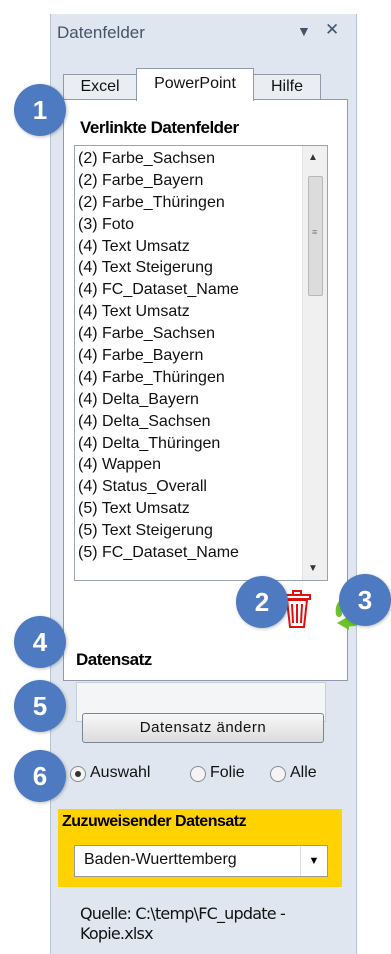 This screenshot has width=391, height=954. What do you see at coordinates (189, 203) in the screenshot?
I see `list-item: (2) Farbe_Thüringen` at bounding box center [189, 203].